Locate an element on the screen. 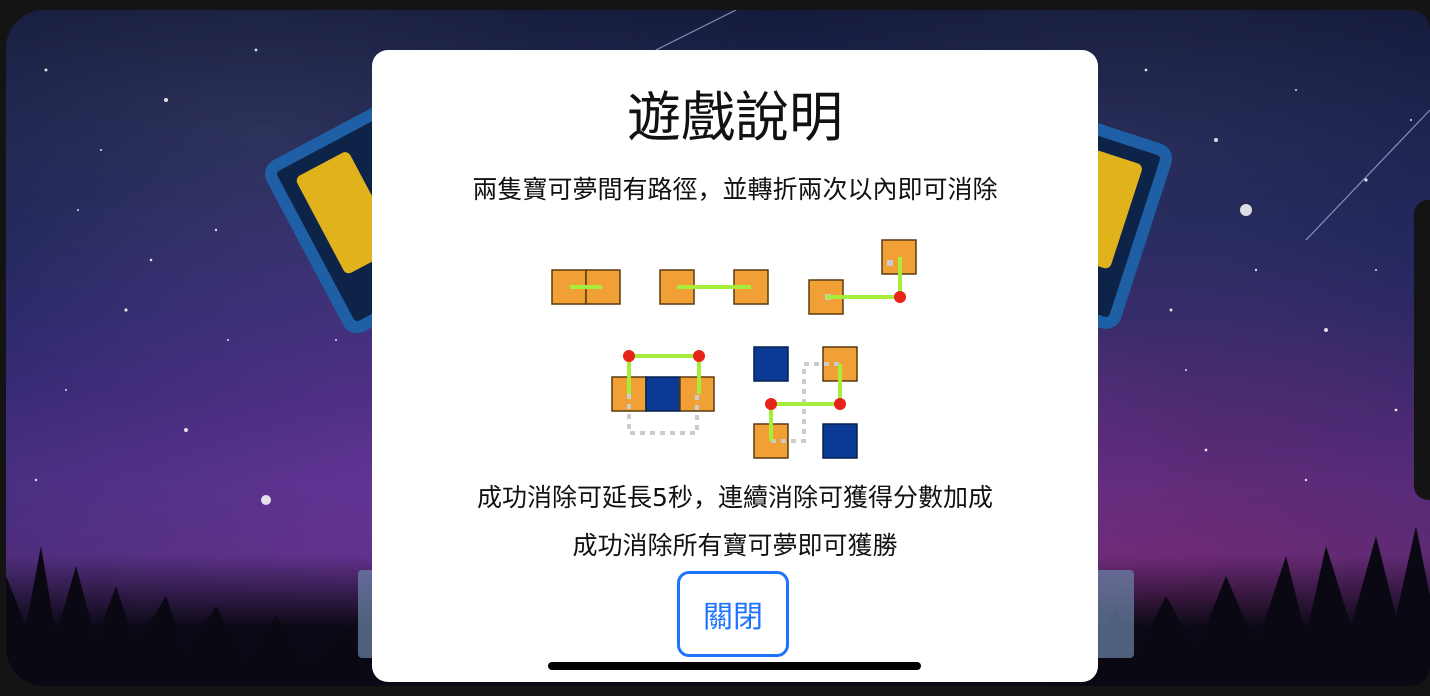 The image size is (1430, 696). example-two-turns-over is located at coordinates (663, 392).